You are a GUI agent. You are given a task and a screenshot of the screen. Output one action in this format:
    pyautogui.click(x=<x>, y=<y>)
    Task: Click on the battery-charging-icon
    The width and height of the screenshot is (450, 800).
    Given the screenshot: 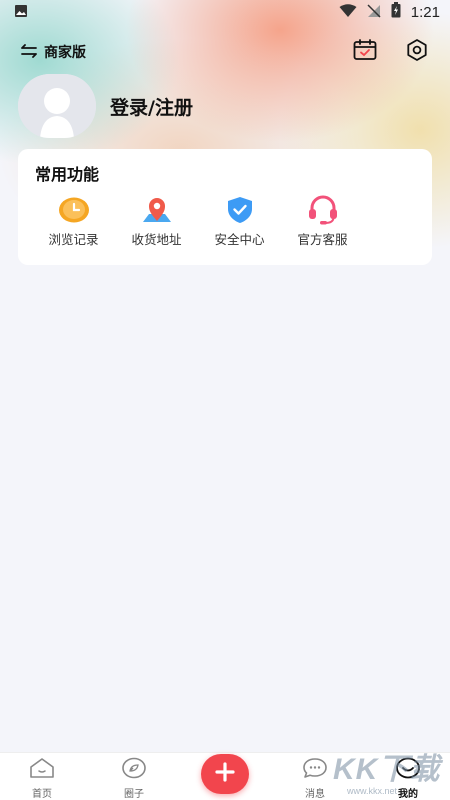 What is the action you would take?
    pyautogui.click(x=396, y=12)
    